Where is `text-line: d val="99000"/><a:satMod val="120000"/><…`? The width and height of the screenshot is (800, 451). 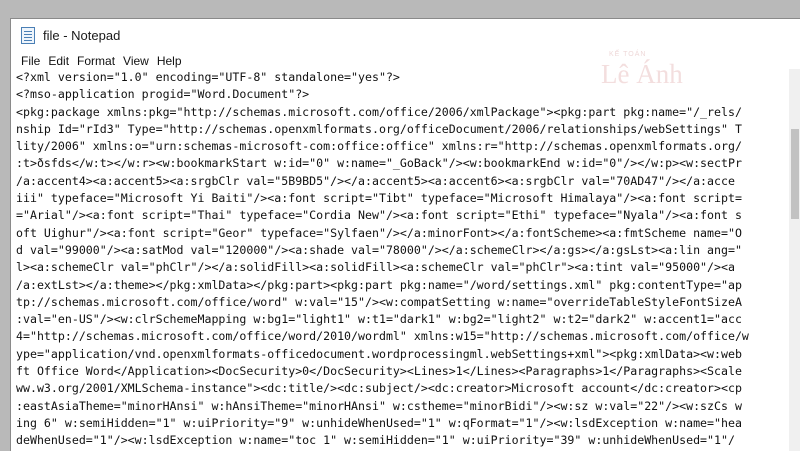 text-line: d val="99000"/><a:satMod val="120000"/><… is located at coordinates (379, 249).